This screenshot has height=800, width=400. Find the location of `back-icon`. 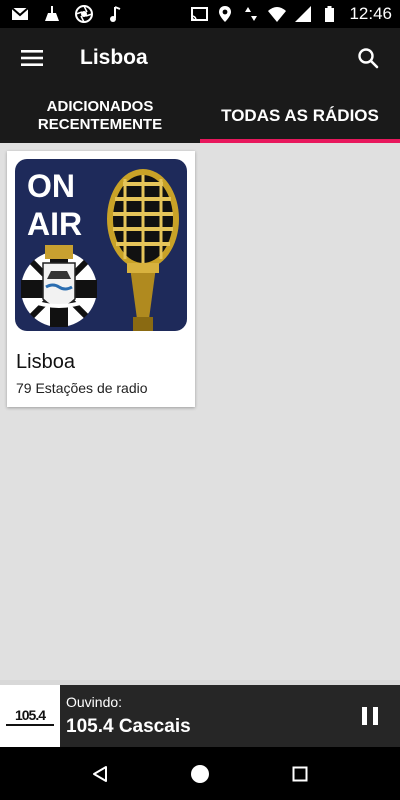

back-icon is located at coordinates (100, 774).